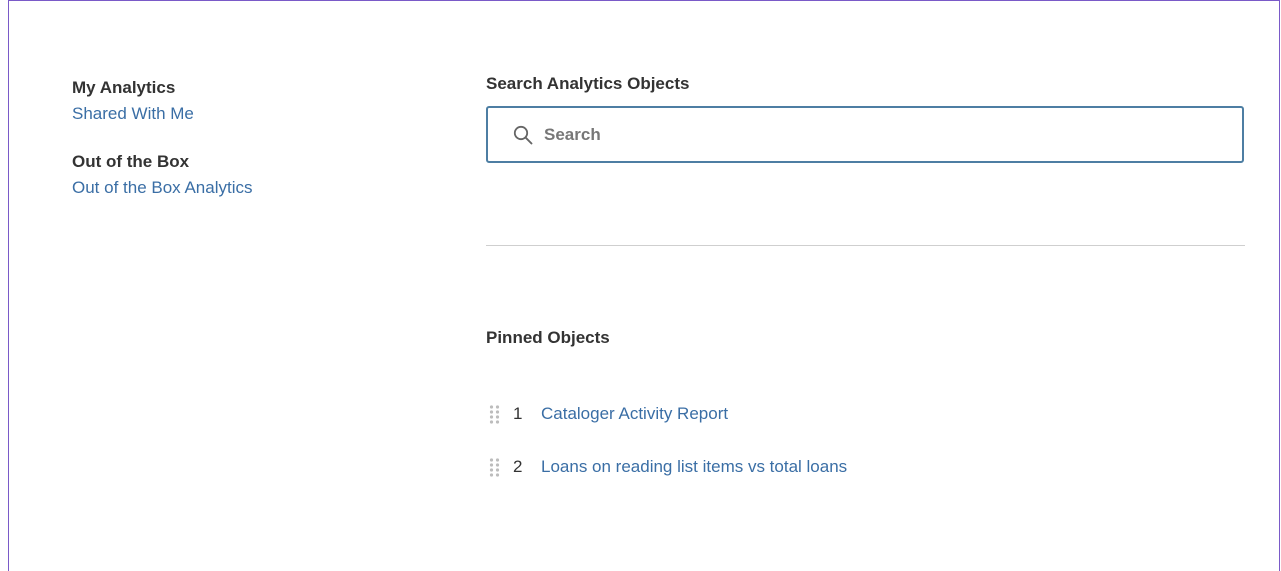 The height and width of the screenshot is (571, 1281). What do you see at coordinates (124, 87) in the screenshot?
I see `sidebar-heading-my-analytics: My Analytics` at bounding box center [124, 87].